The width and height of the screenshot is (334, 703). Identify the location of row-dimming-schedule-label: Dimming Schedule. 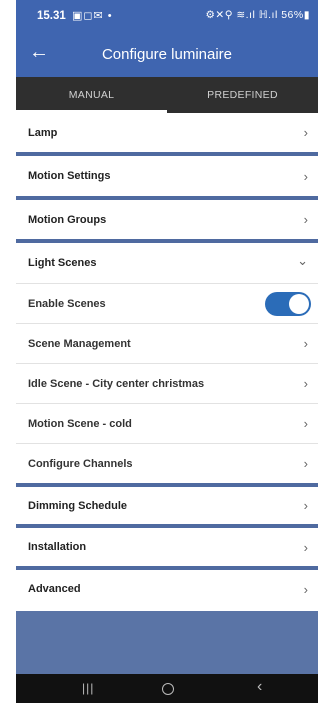
(78, 505).